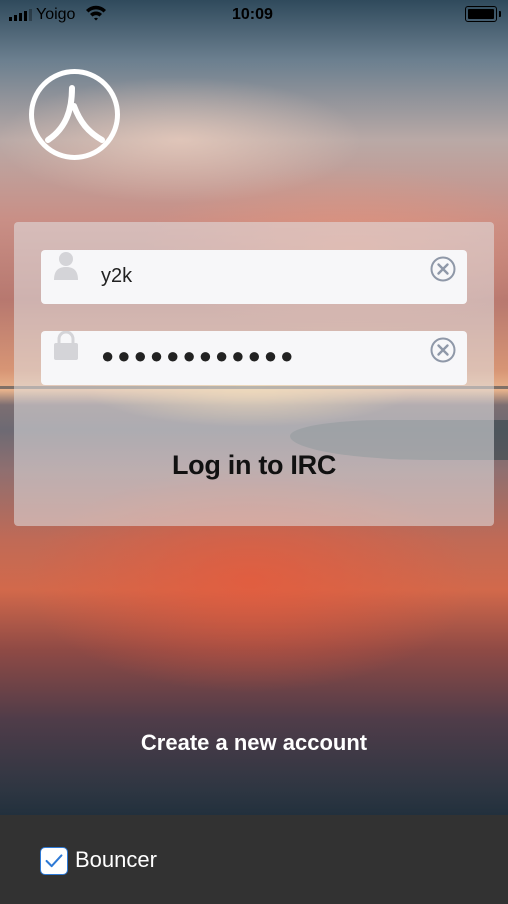 The image size is (508, 904). Describe the element at coordinates (66, 266) in the screenshot. I see `user-icon` at that location.